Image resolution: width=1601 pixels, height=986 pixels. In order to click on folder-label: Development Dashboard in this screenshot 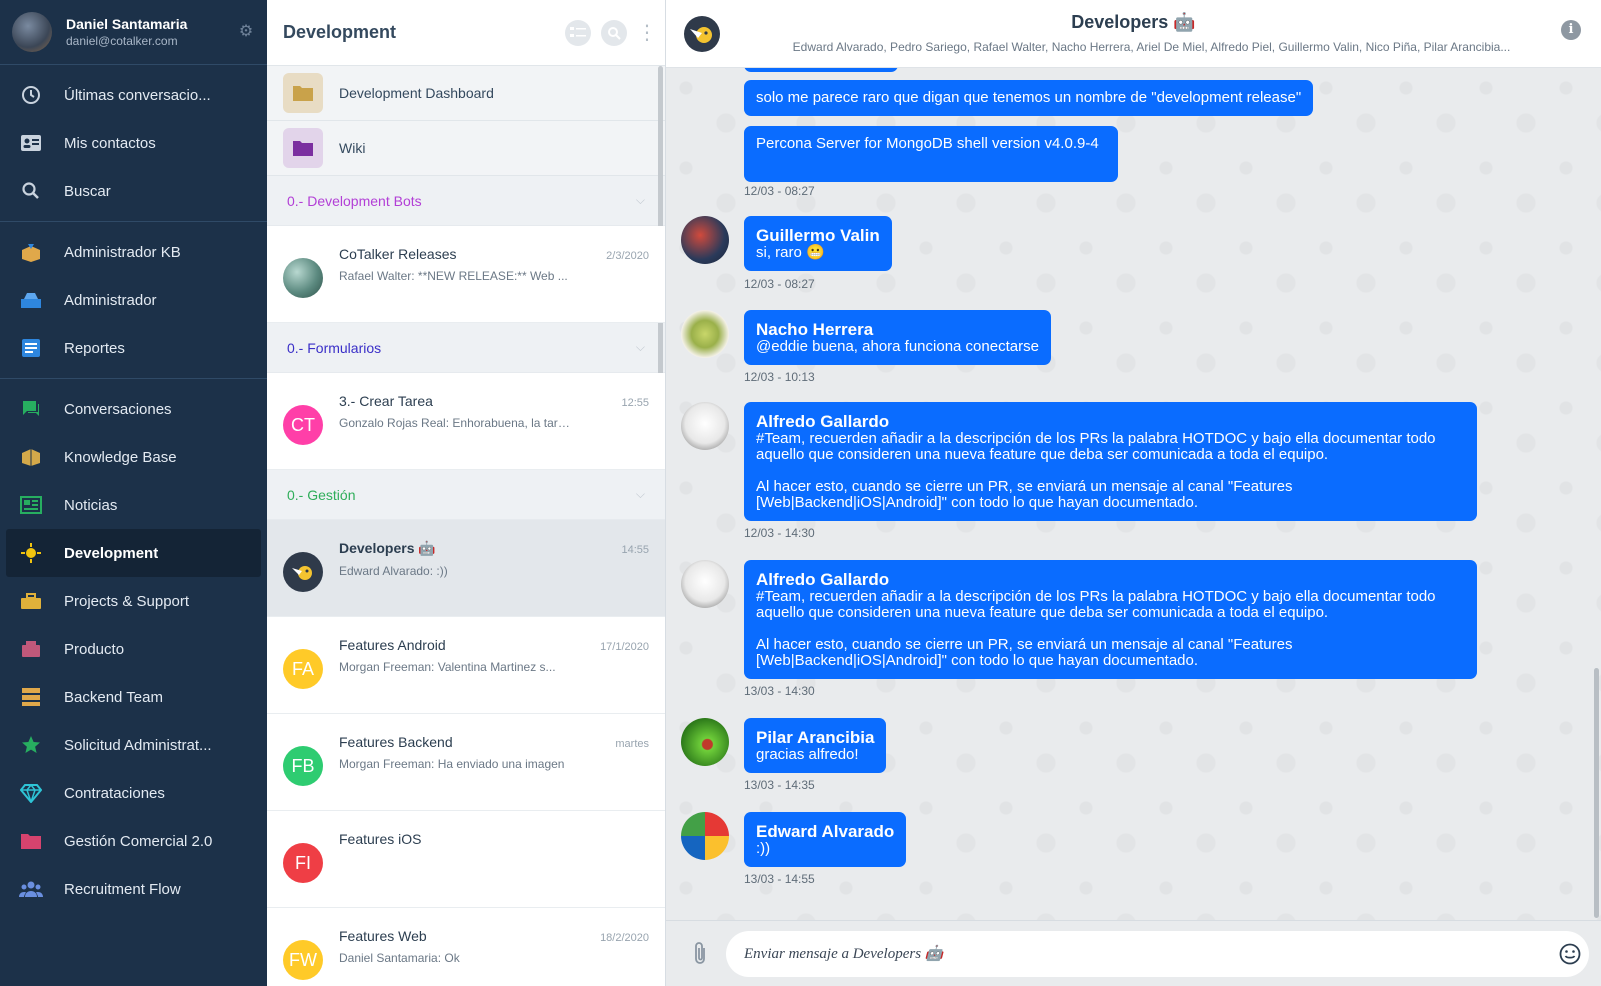, I will do `click(416, 93)`.